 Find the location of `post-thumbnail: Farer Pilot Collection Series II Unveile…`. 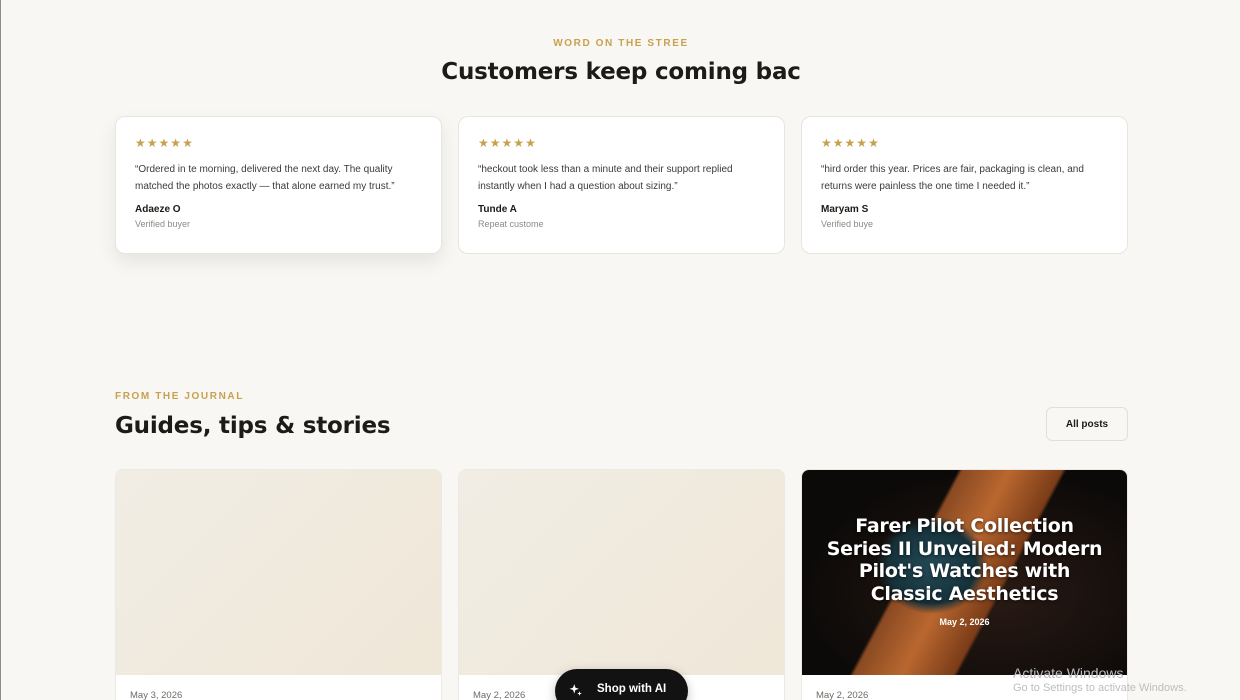

post-thumbnail: Farer Pilot Collection Series II Unveile… is located at coordinates (964, 572).